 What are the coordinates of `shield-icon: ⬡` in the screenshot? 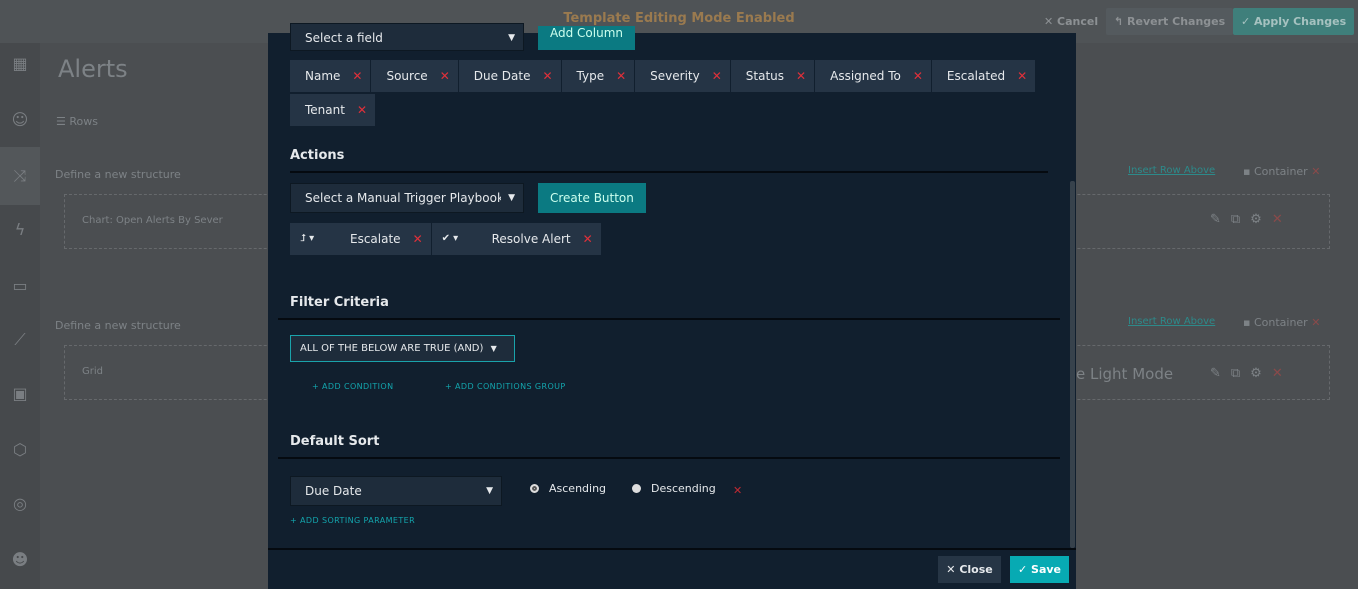 It's located at (20, 450).